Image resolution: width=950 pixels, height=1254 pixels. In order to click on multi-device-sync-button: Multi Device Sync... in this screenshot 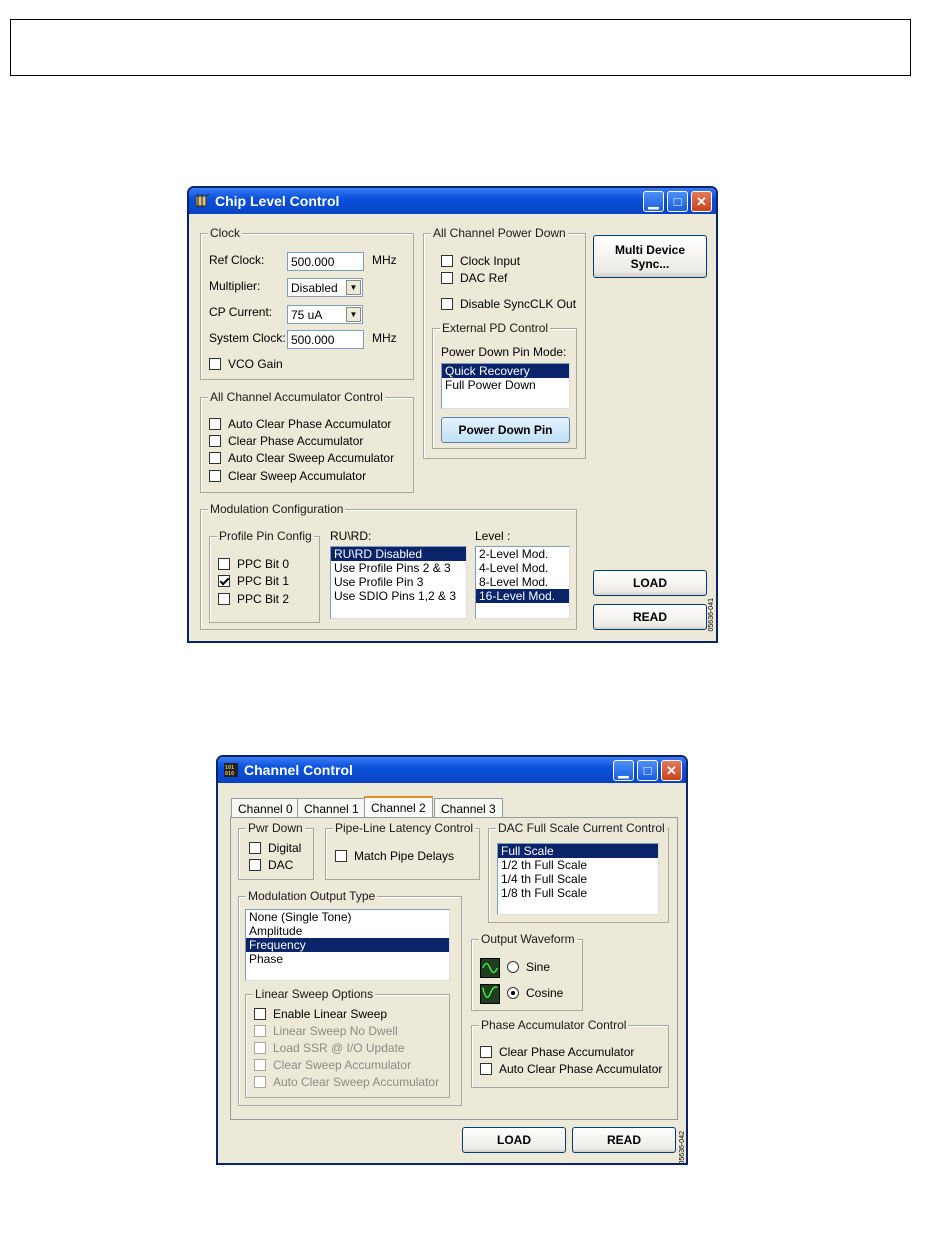, I will do `click(650, 256)`.